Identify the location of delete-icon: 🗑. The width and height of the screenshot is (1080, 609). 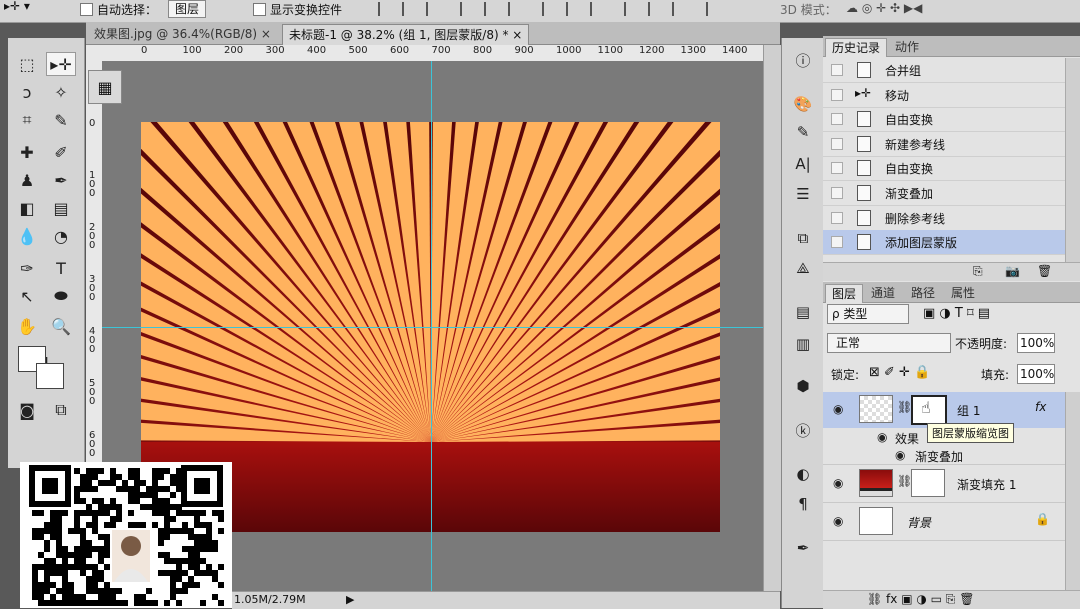
(1044, 271).